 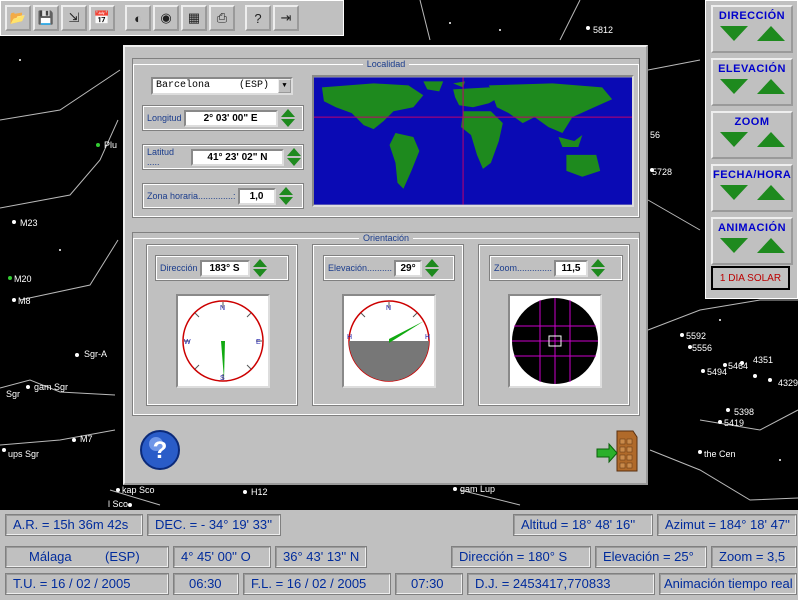 I want to click on sky-label: l Sco, so click(x=118, y=504).